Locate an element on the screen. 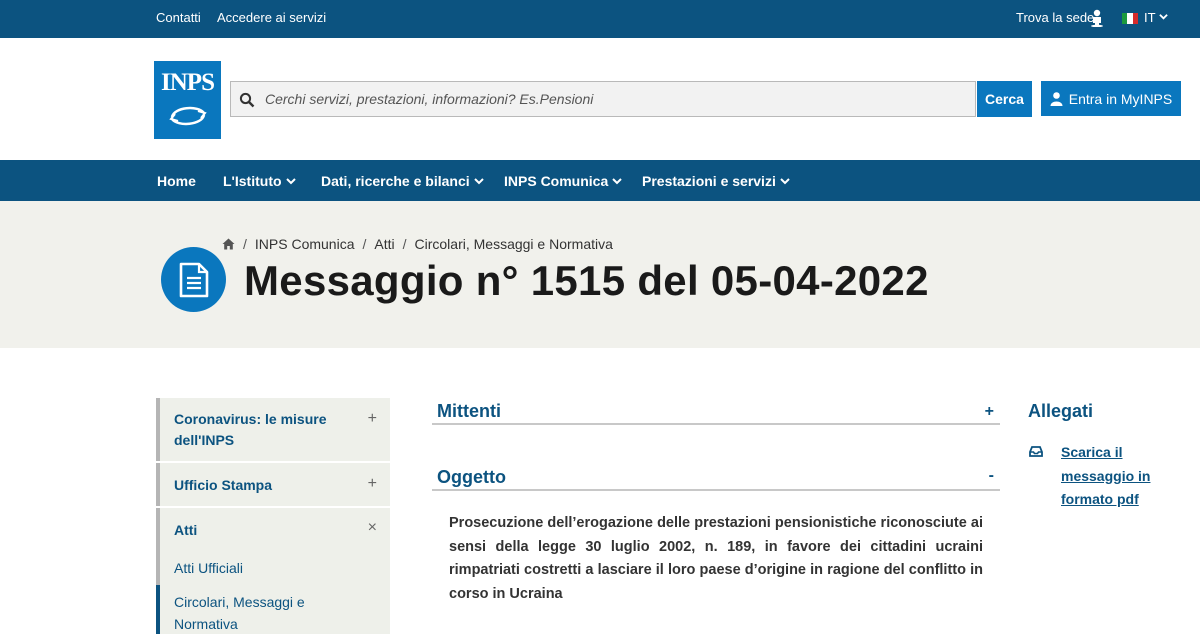  label-line: Circolari, Messaggi e is located at coordinates (239, 602).